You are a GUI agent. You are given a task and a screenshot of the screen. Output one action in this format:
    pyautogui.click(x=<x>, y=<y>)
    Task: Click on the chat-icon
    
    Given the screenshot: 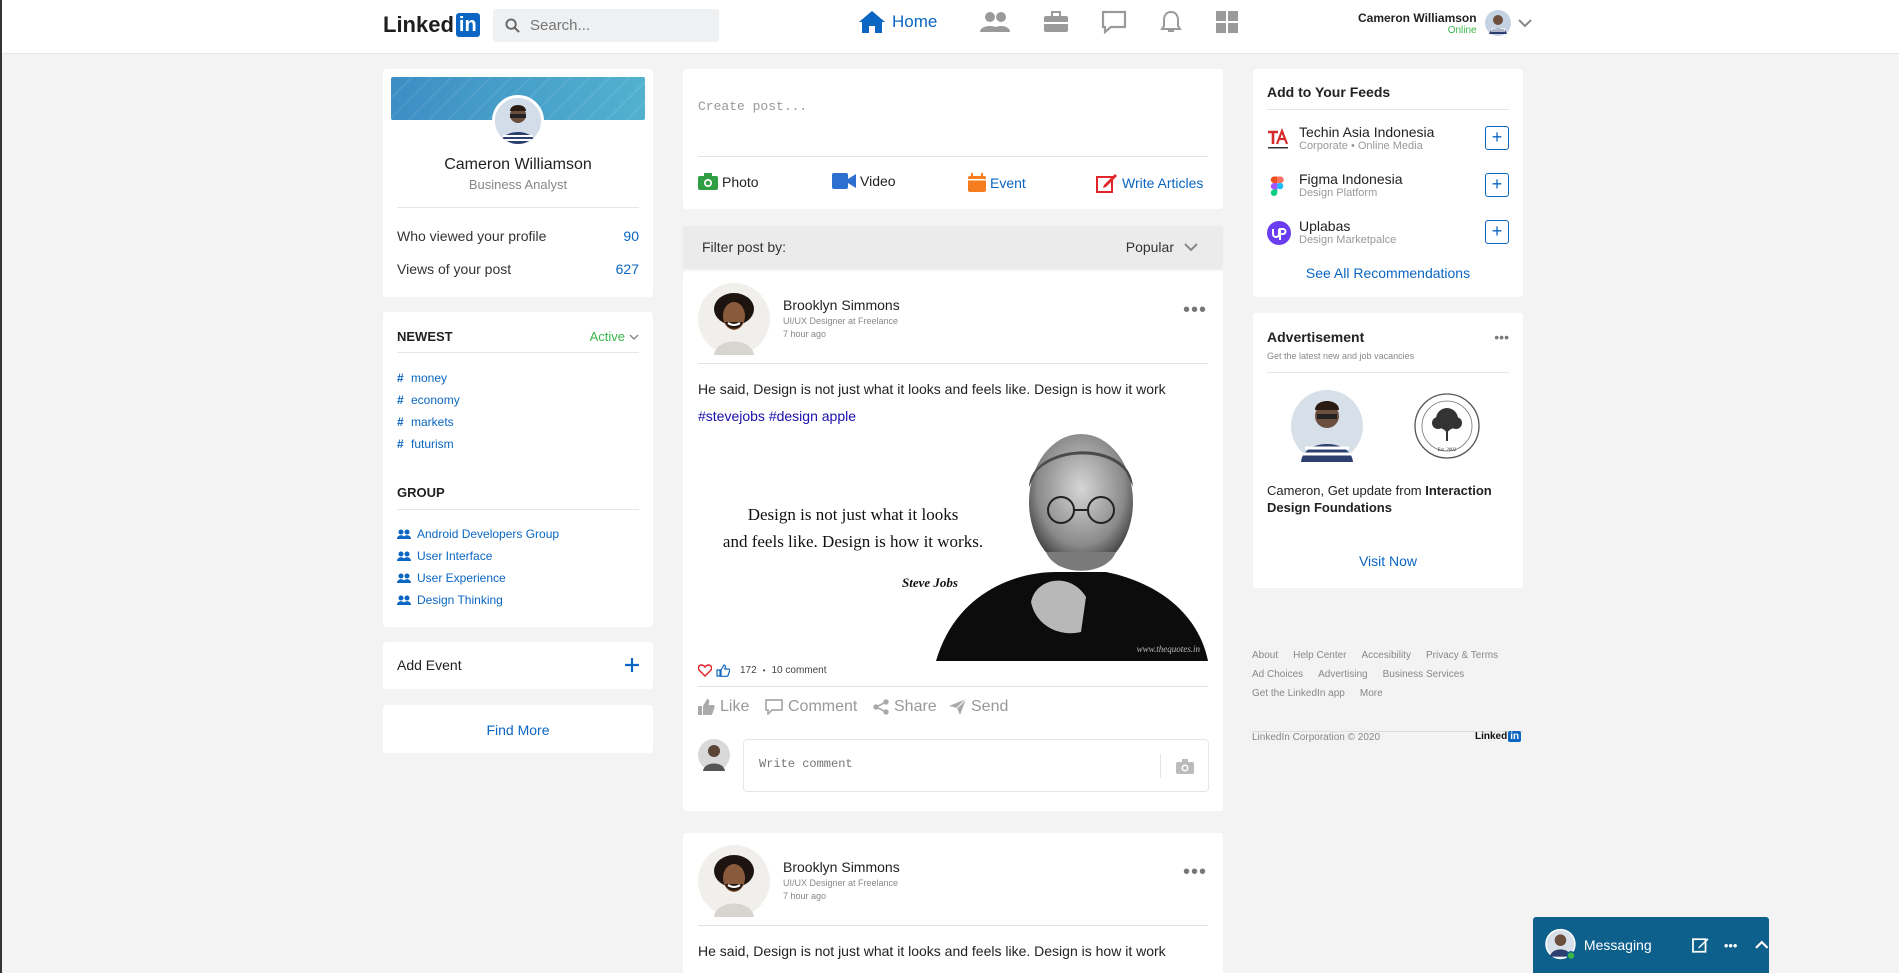 What is the action you would take?
    pyautogui.click(x=1114, y=22)
    